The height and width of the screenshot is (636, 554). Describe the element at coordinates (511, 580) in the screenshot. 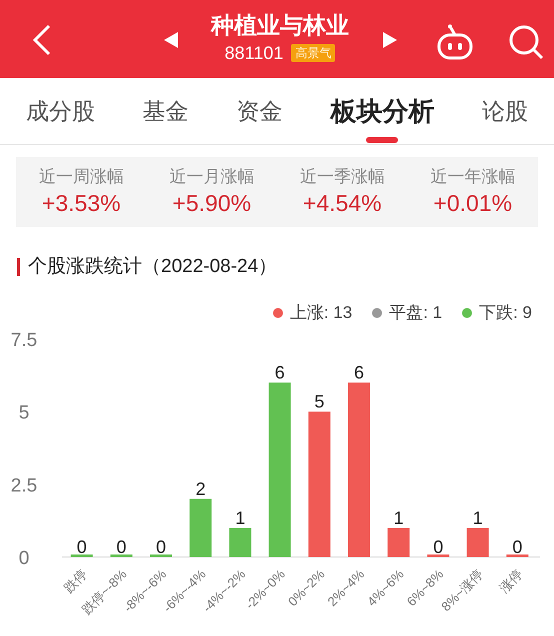

I see `x-axis-label: 涨停` at that location.